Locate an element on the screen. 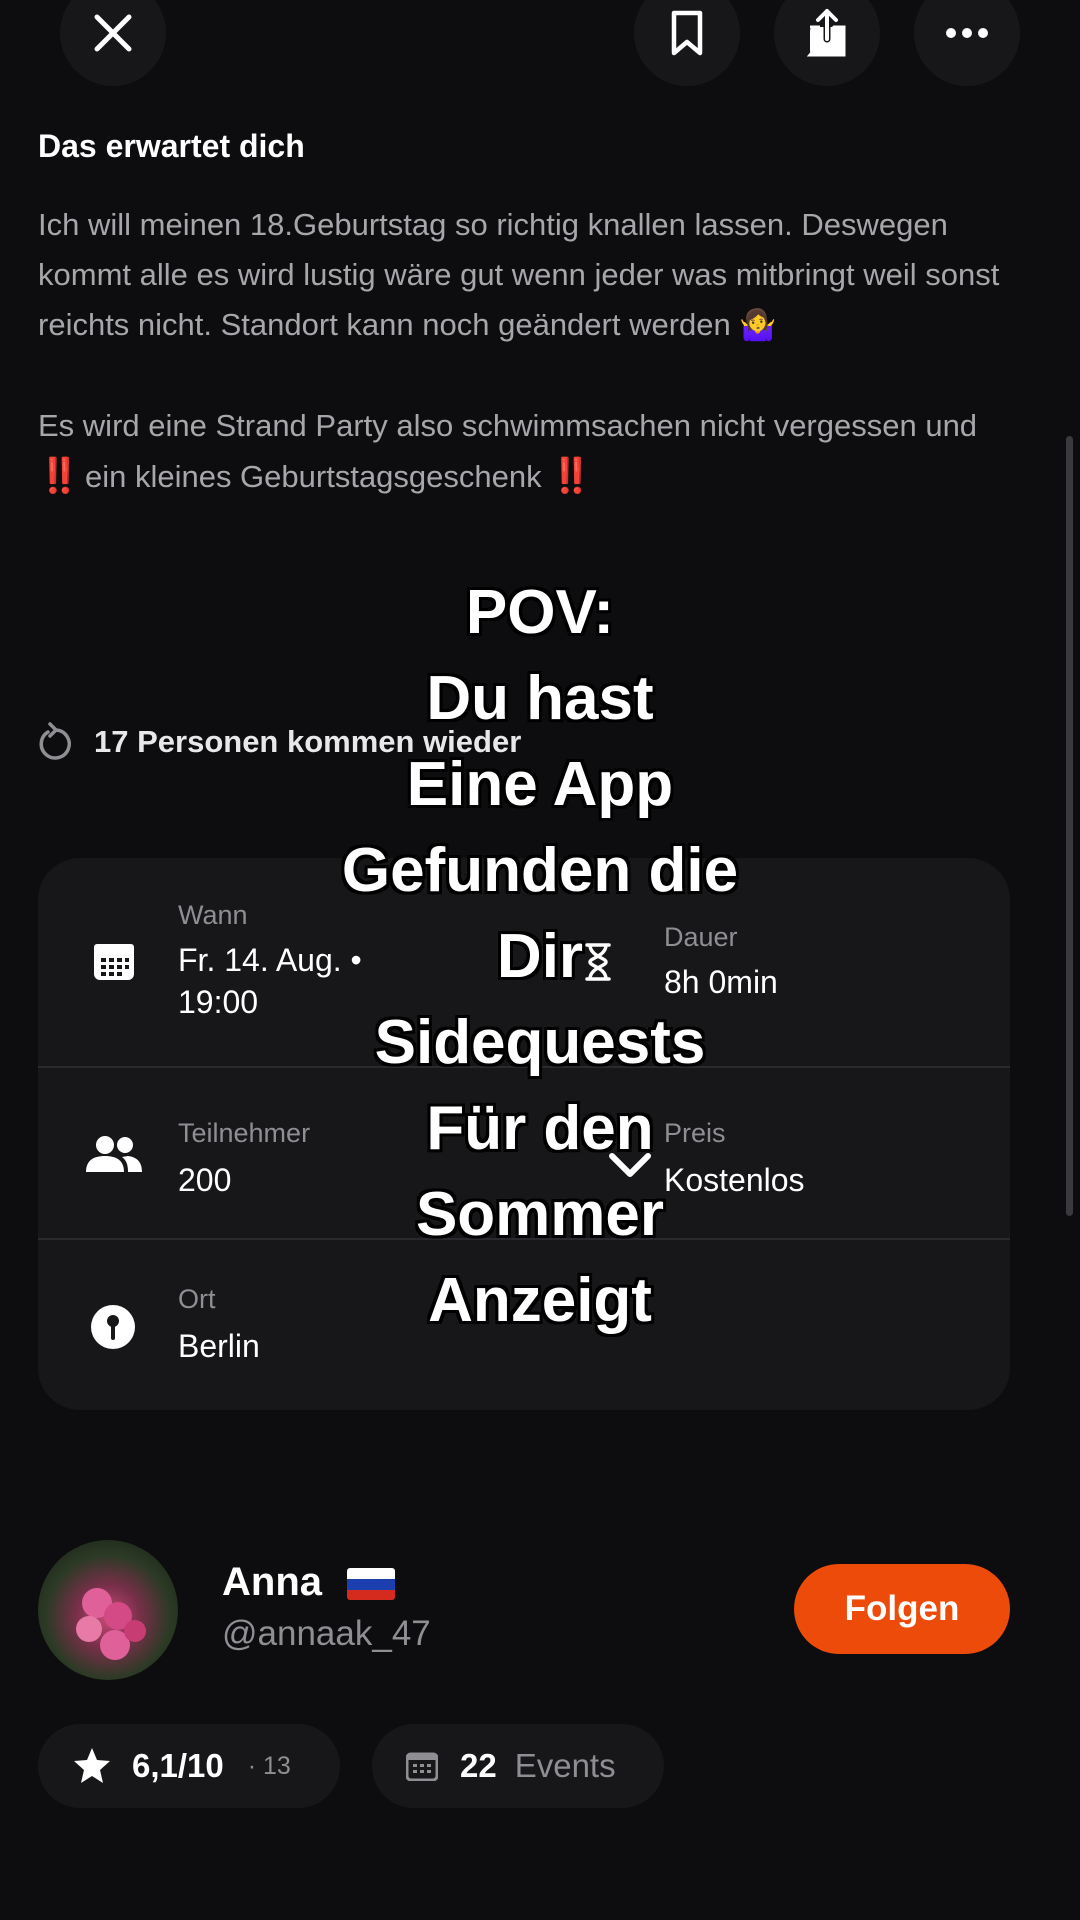  top-toolbar is located at coordinates (540, 45).